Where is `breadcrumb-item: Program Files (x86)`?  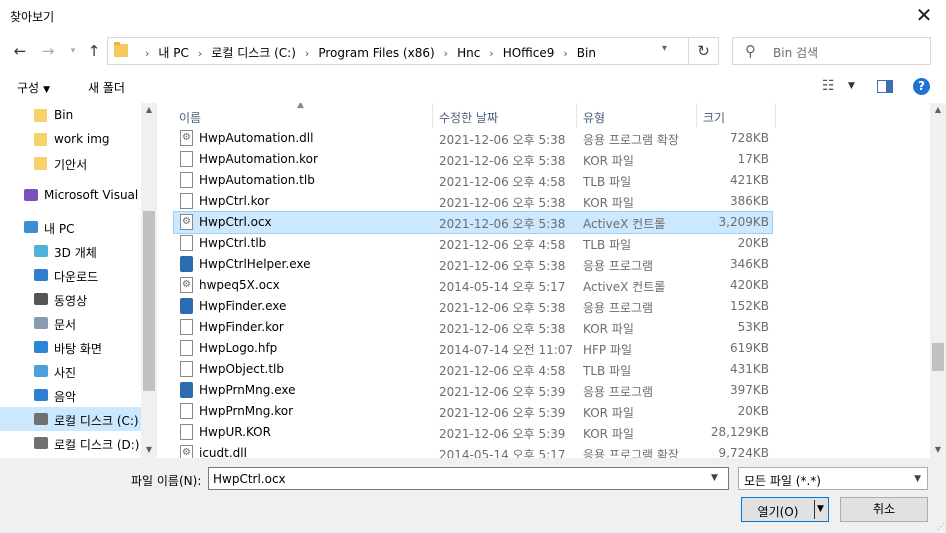 breadcrumb-item: Program Files (x86) is located at coordinates (376, 53).